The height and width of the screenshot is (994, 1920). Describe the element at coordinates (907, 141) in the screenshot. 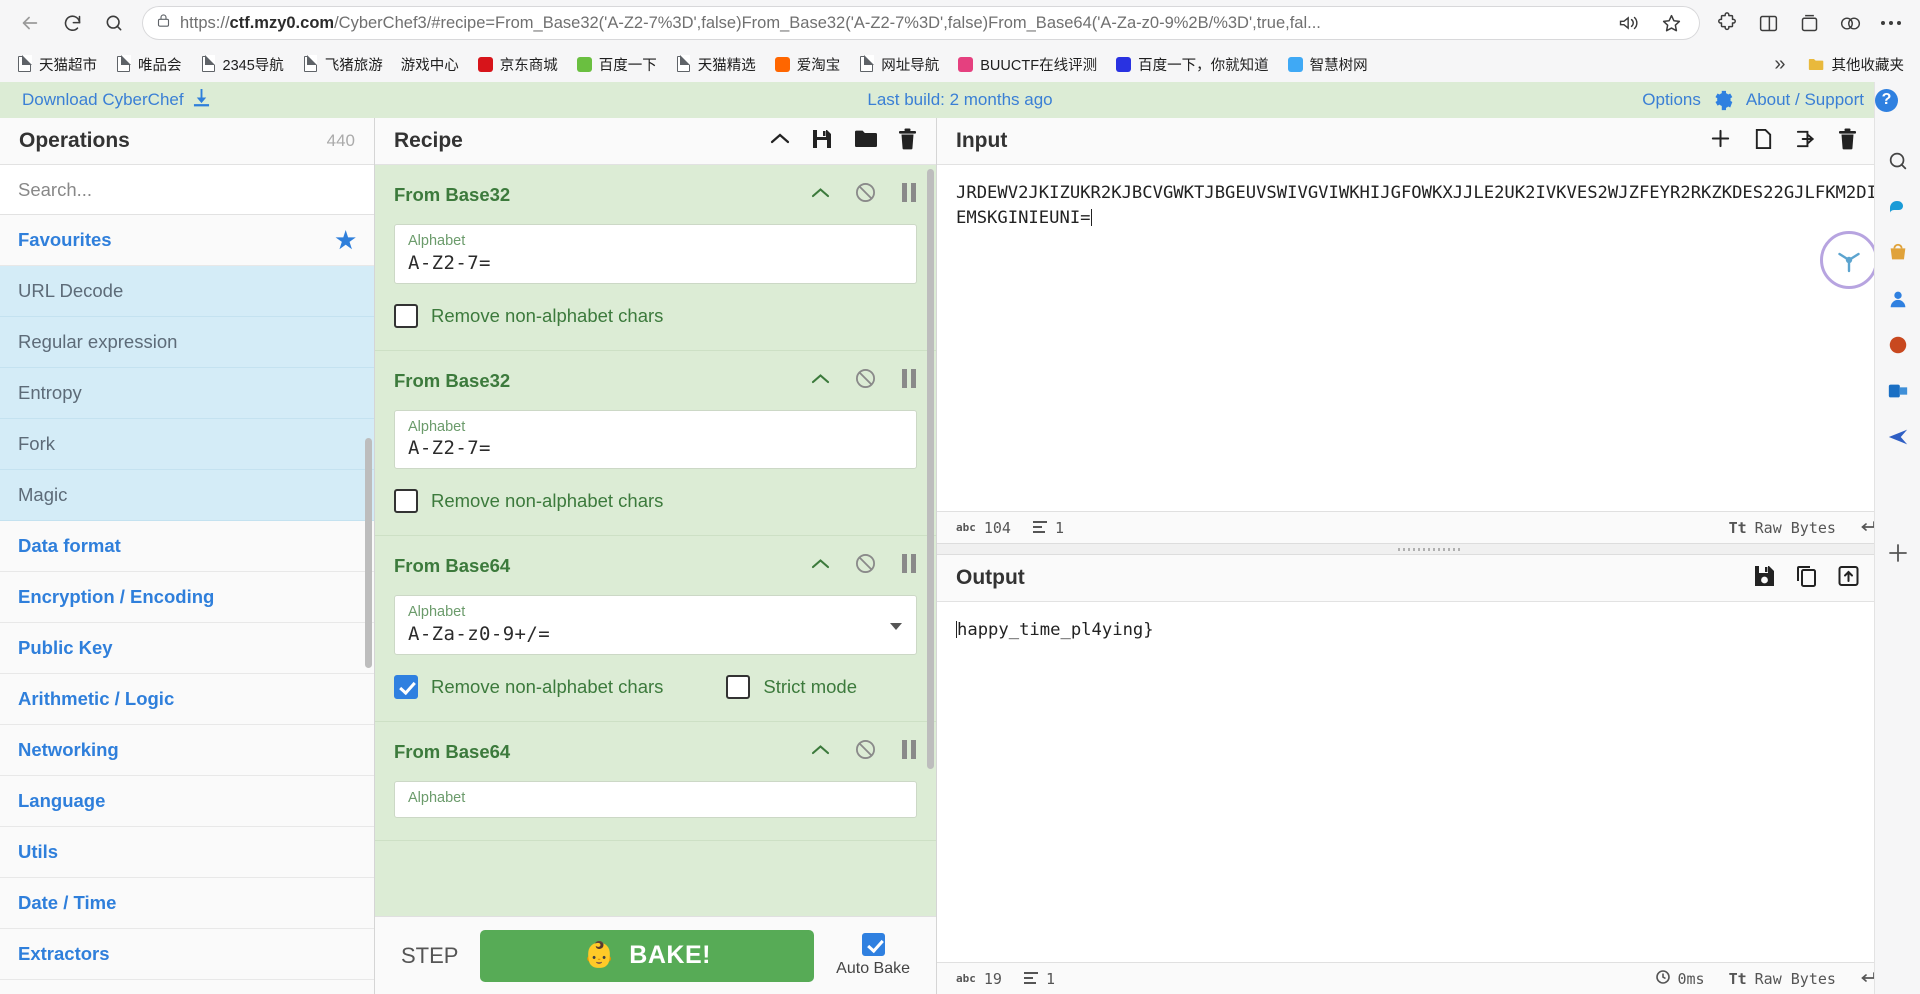

I see `clear-recipe-icon` at that location.